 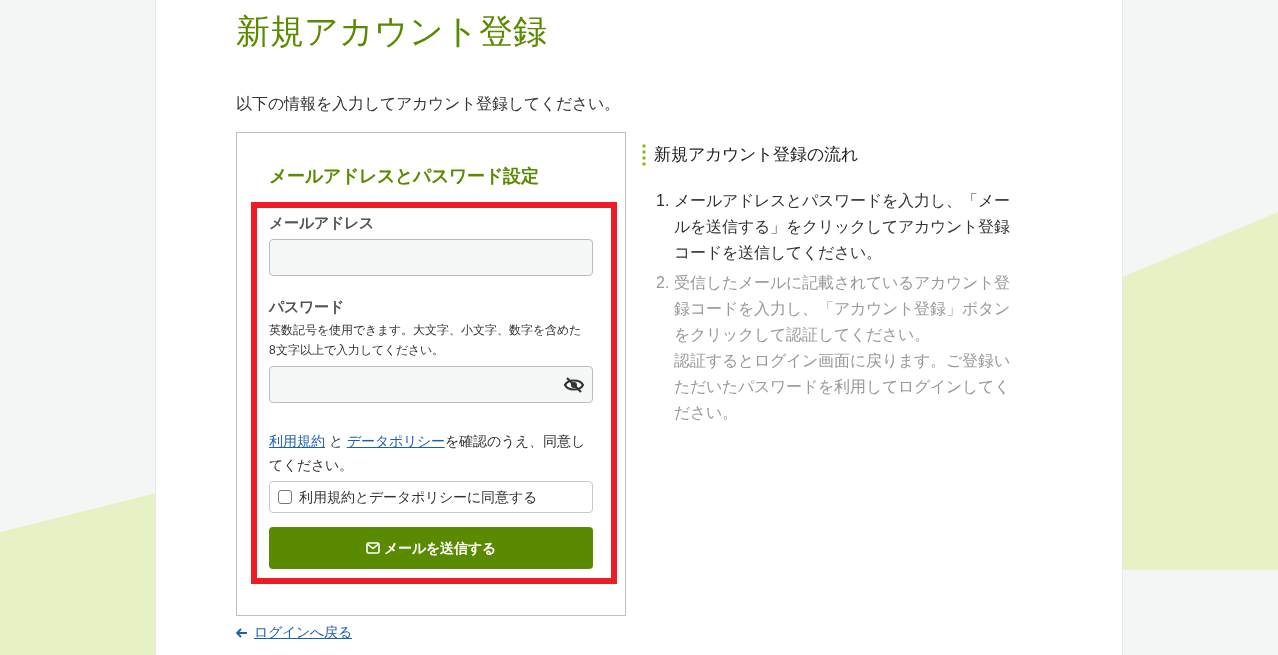 What do you see at coordinates (431, 548) in the screenshot?
I see `send-email-button: メールを送信する` at bounding box center [431, 548].